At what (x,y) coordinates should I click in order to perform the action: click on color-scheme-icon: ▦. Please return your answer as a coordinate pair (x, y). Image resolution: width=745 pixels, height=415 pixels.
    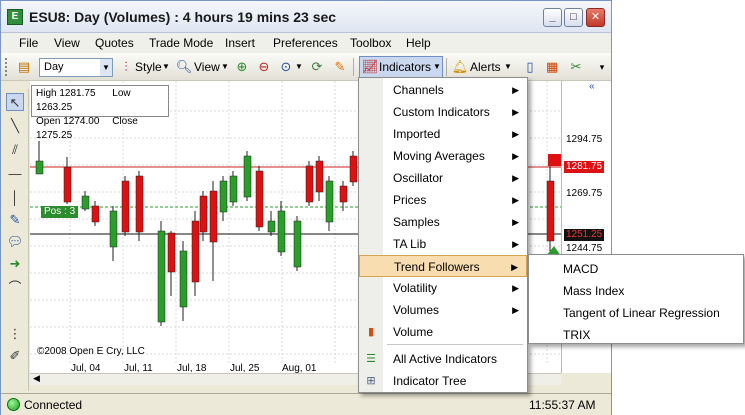
    Looking at the image, I should click on (552, 67).